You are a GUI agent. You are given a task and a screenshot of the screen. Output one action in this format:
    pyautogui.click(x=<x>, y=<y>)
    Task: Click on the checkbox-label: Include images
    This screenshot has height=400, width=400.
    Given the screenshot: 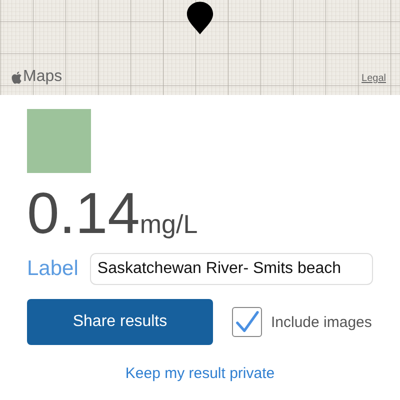 What is the action you would take?
    pyautogui.click(x=321, y=322)
    